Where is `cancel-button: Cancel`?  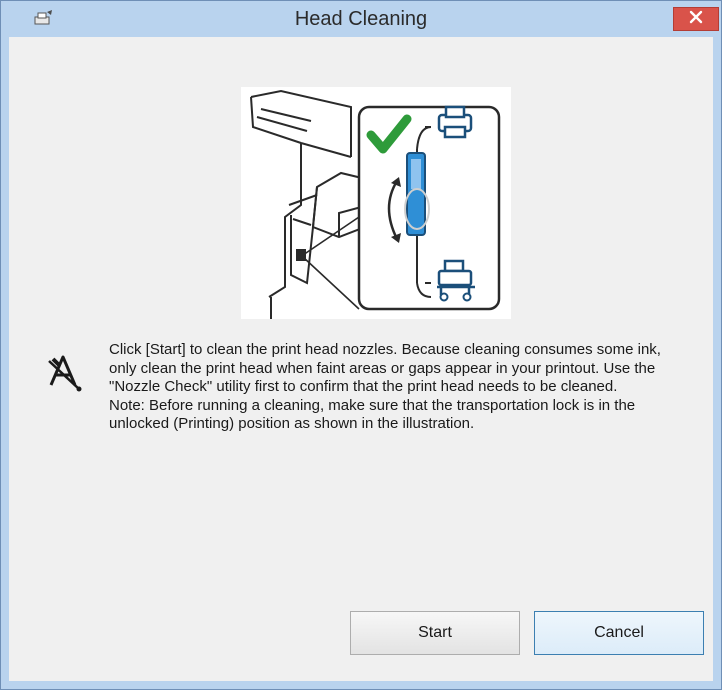 cancel-button: Cancel is located at coordinates (619, 633).